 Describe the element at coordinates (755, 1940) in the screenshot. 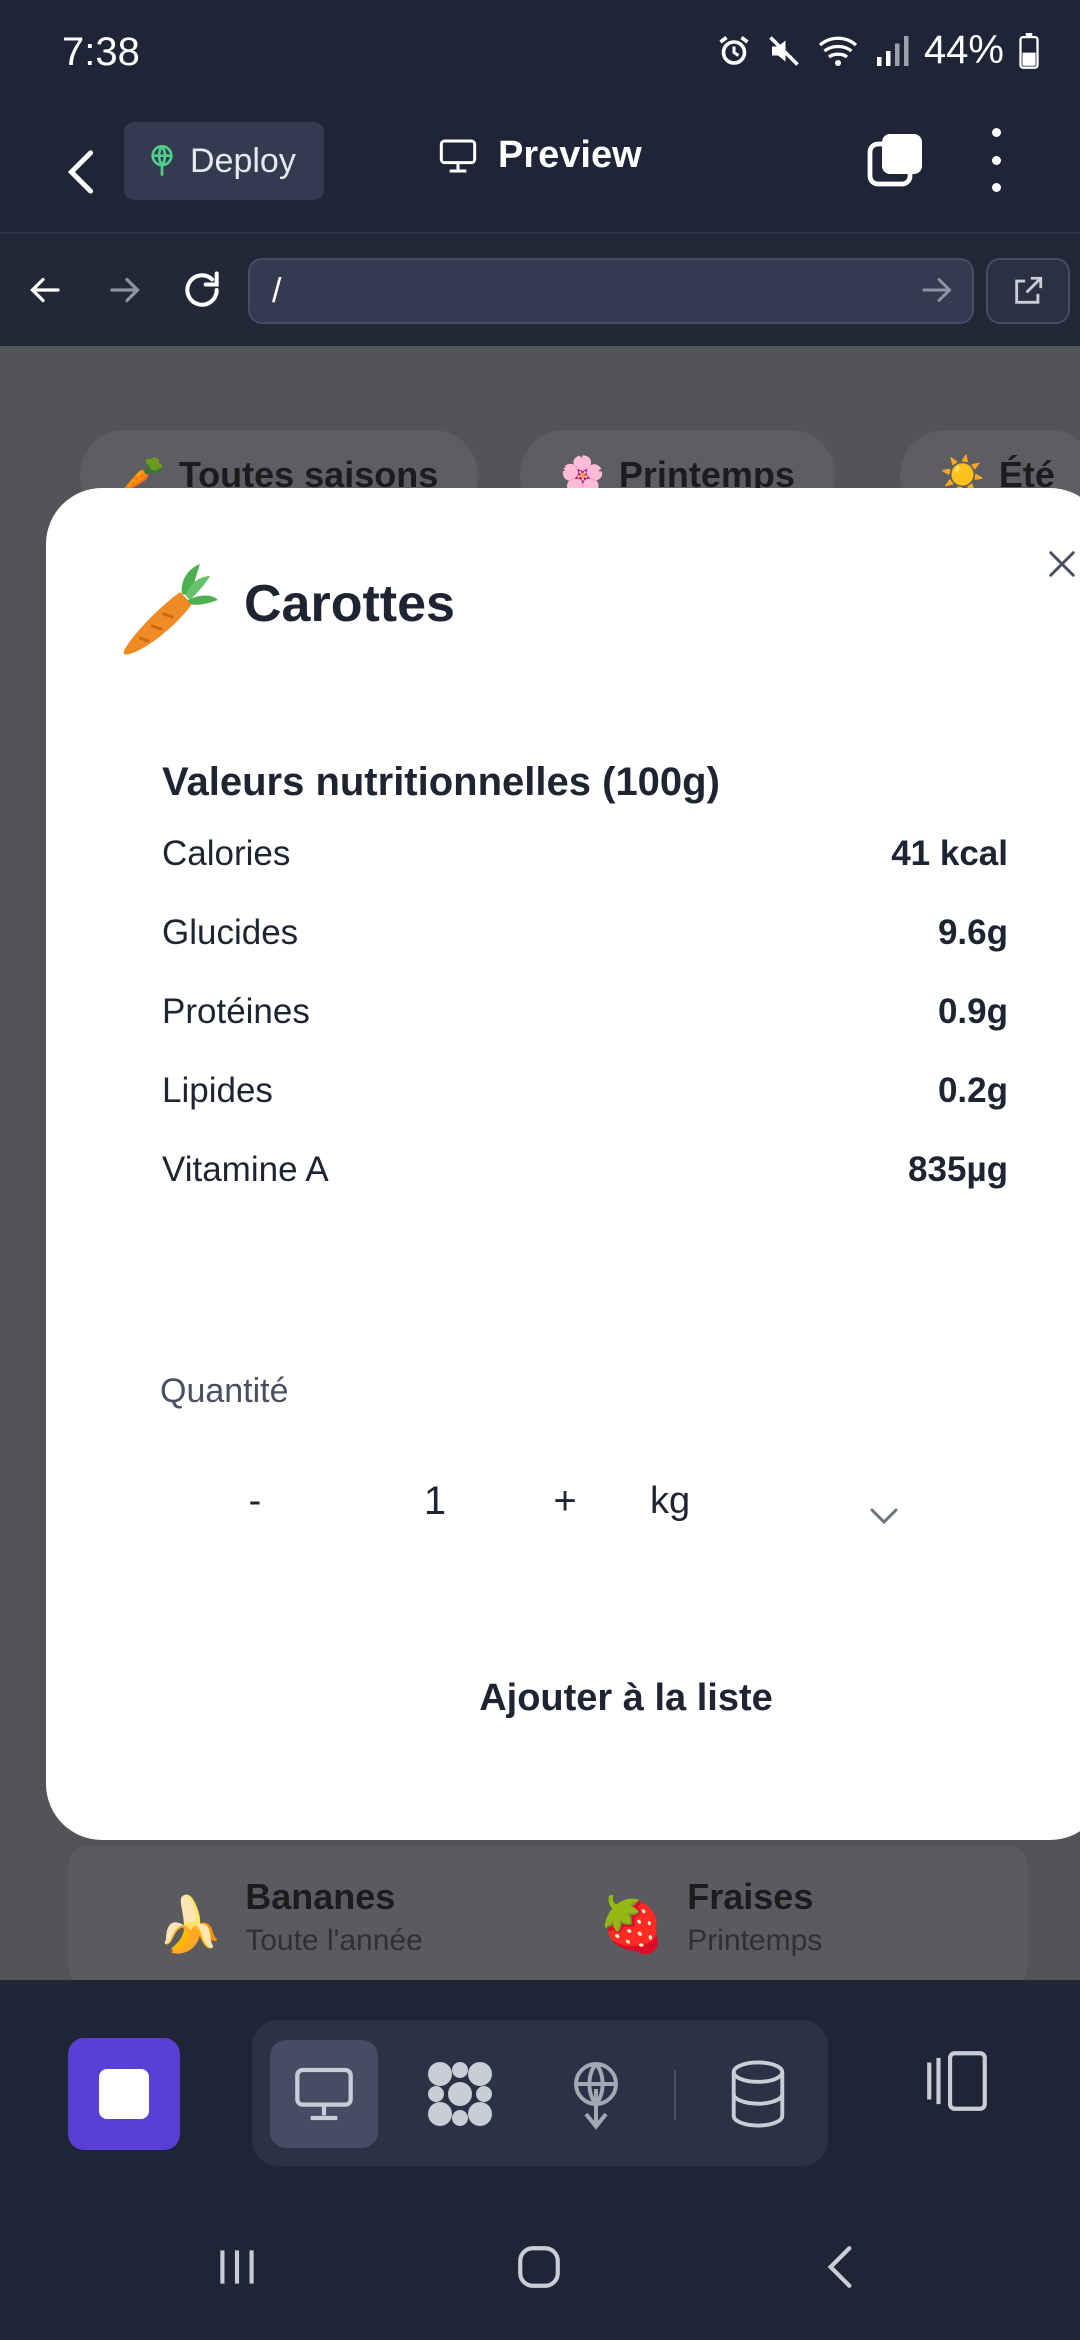

I see `item-season: Printemps` at that location.